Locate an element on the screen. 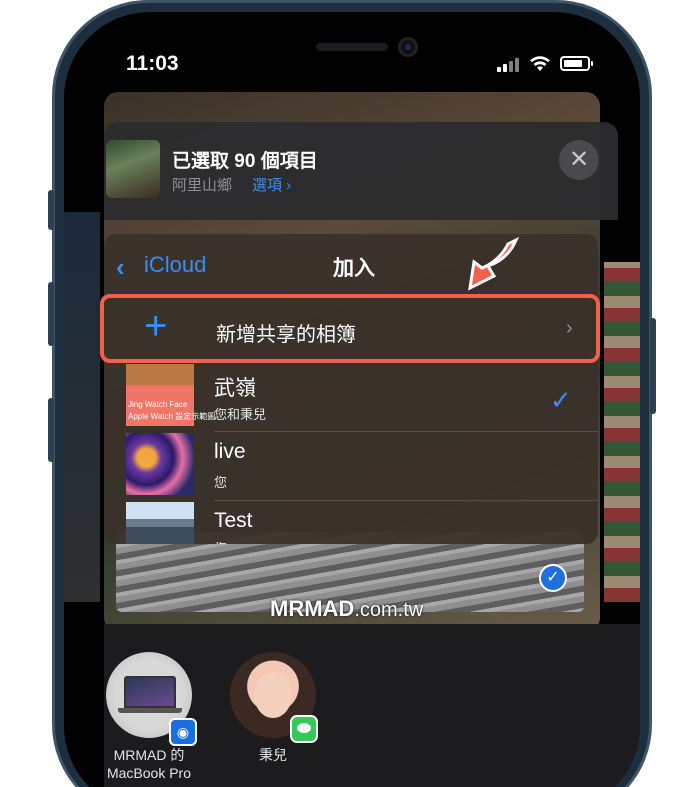 This screenshot has width=700, height=787. side-button-power is located at coordinates (653, 366).